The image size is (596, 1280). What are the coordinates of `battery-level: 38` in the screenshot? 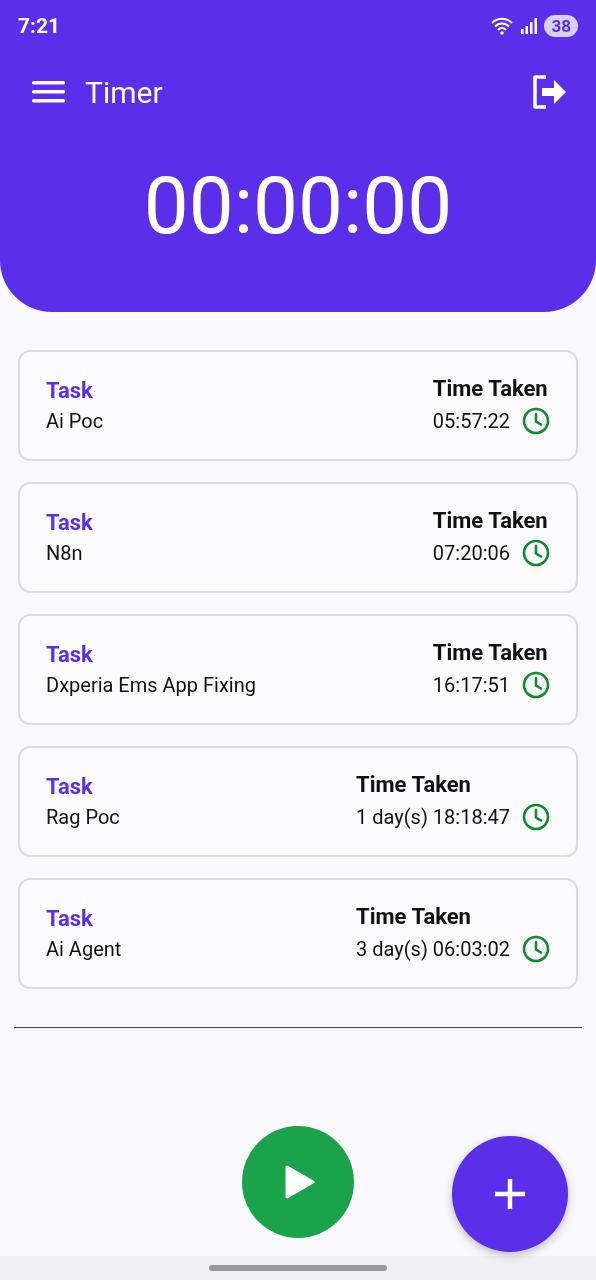 It's located at (561, 26).